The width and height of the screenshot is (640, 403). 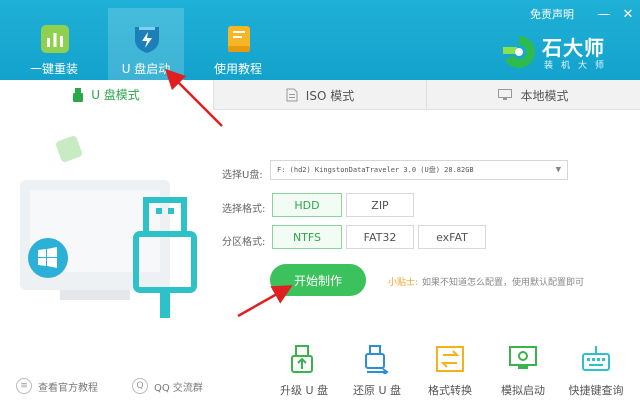 I want to click on upgrade-usb-icon, so click(x=302, y=359).